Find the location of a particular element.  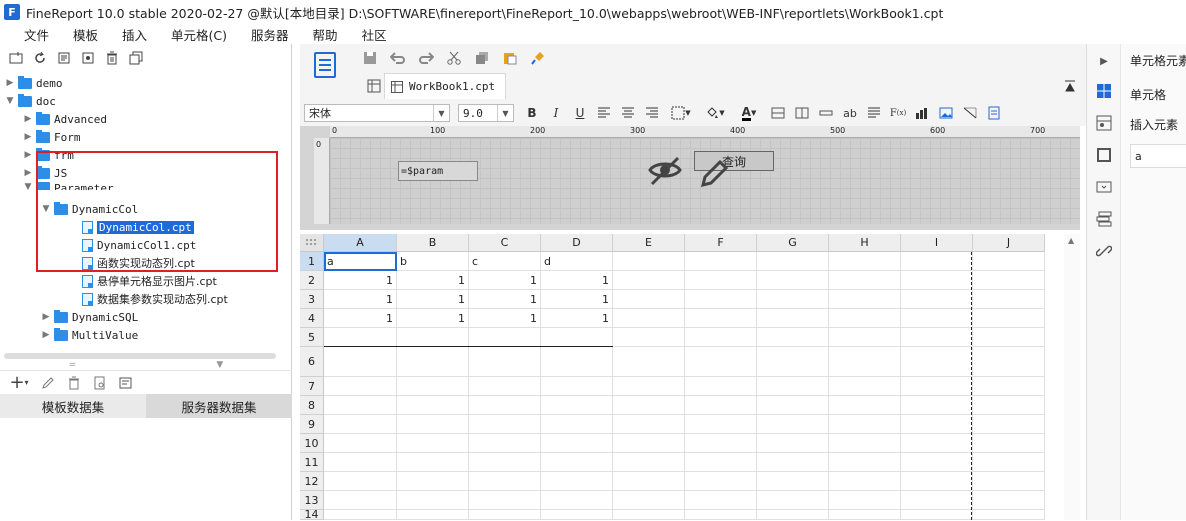

menu-help: 帮助 is located at coordinates (325, 34).